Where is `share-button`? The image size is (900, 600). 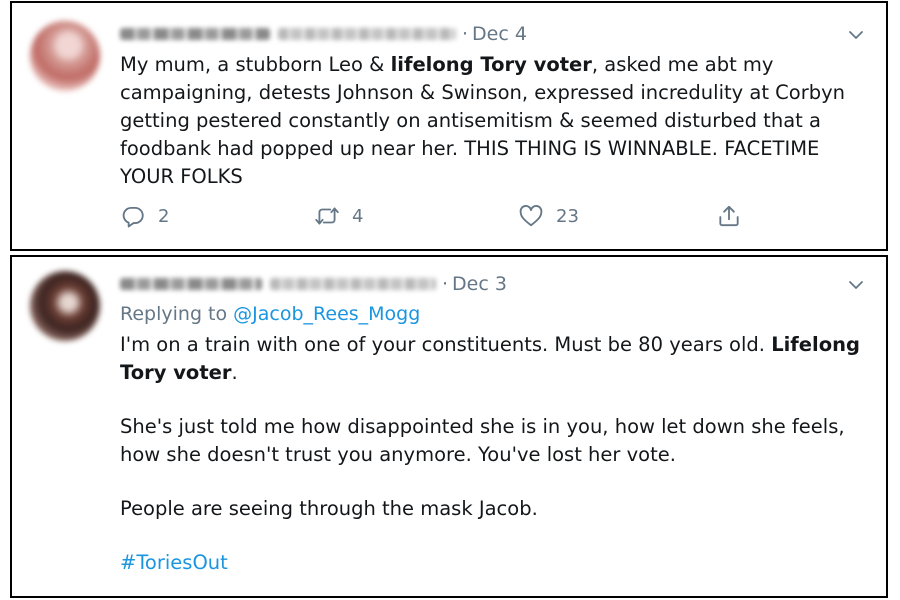
share-button is located at coordinates (729, 216).